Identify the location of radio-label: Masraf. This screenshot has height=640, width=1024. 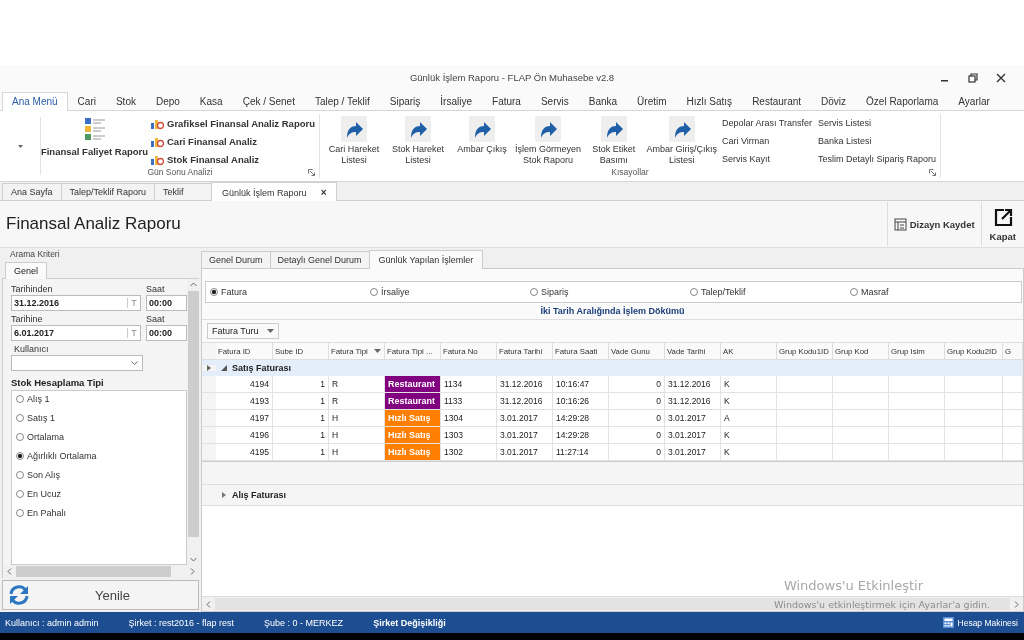
(875, 292).